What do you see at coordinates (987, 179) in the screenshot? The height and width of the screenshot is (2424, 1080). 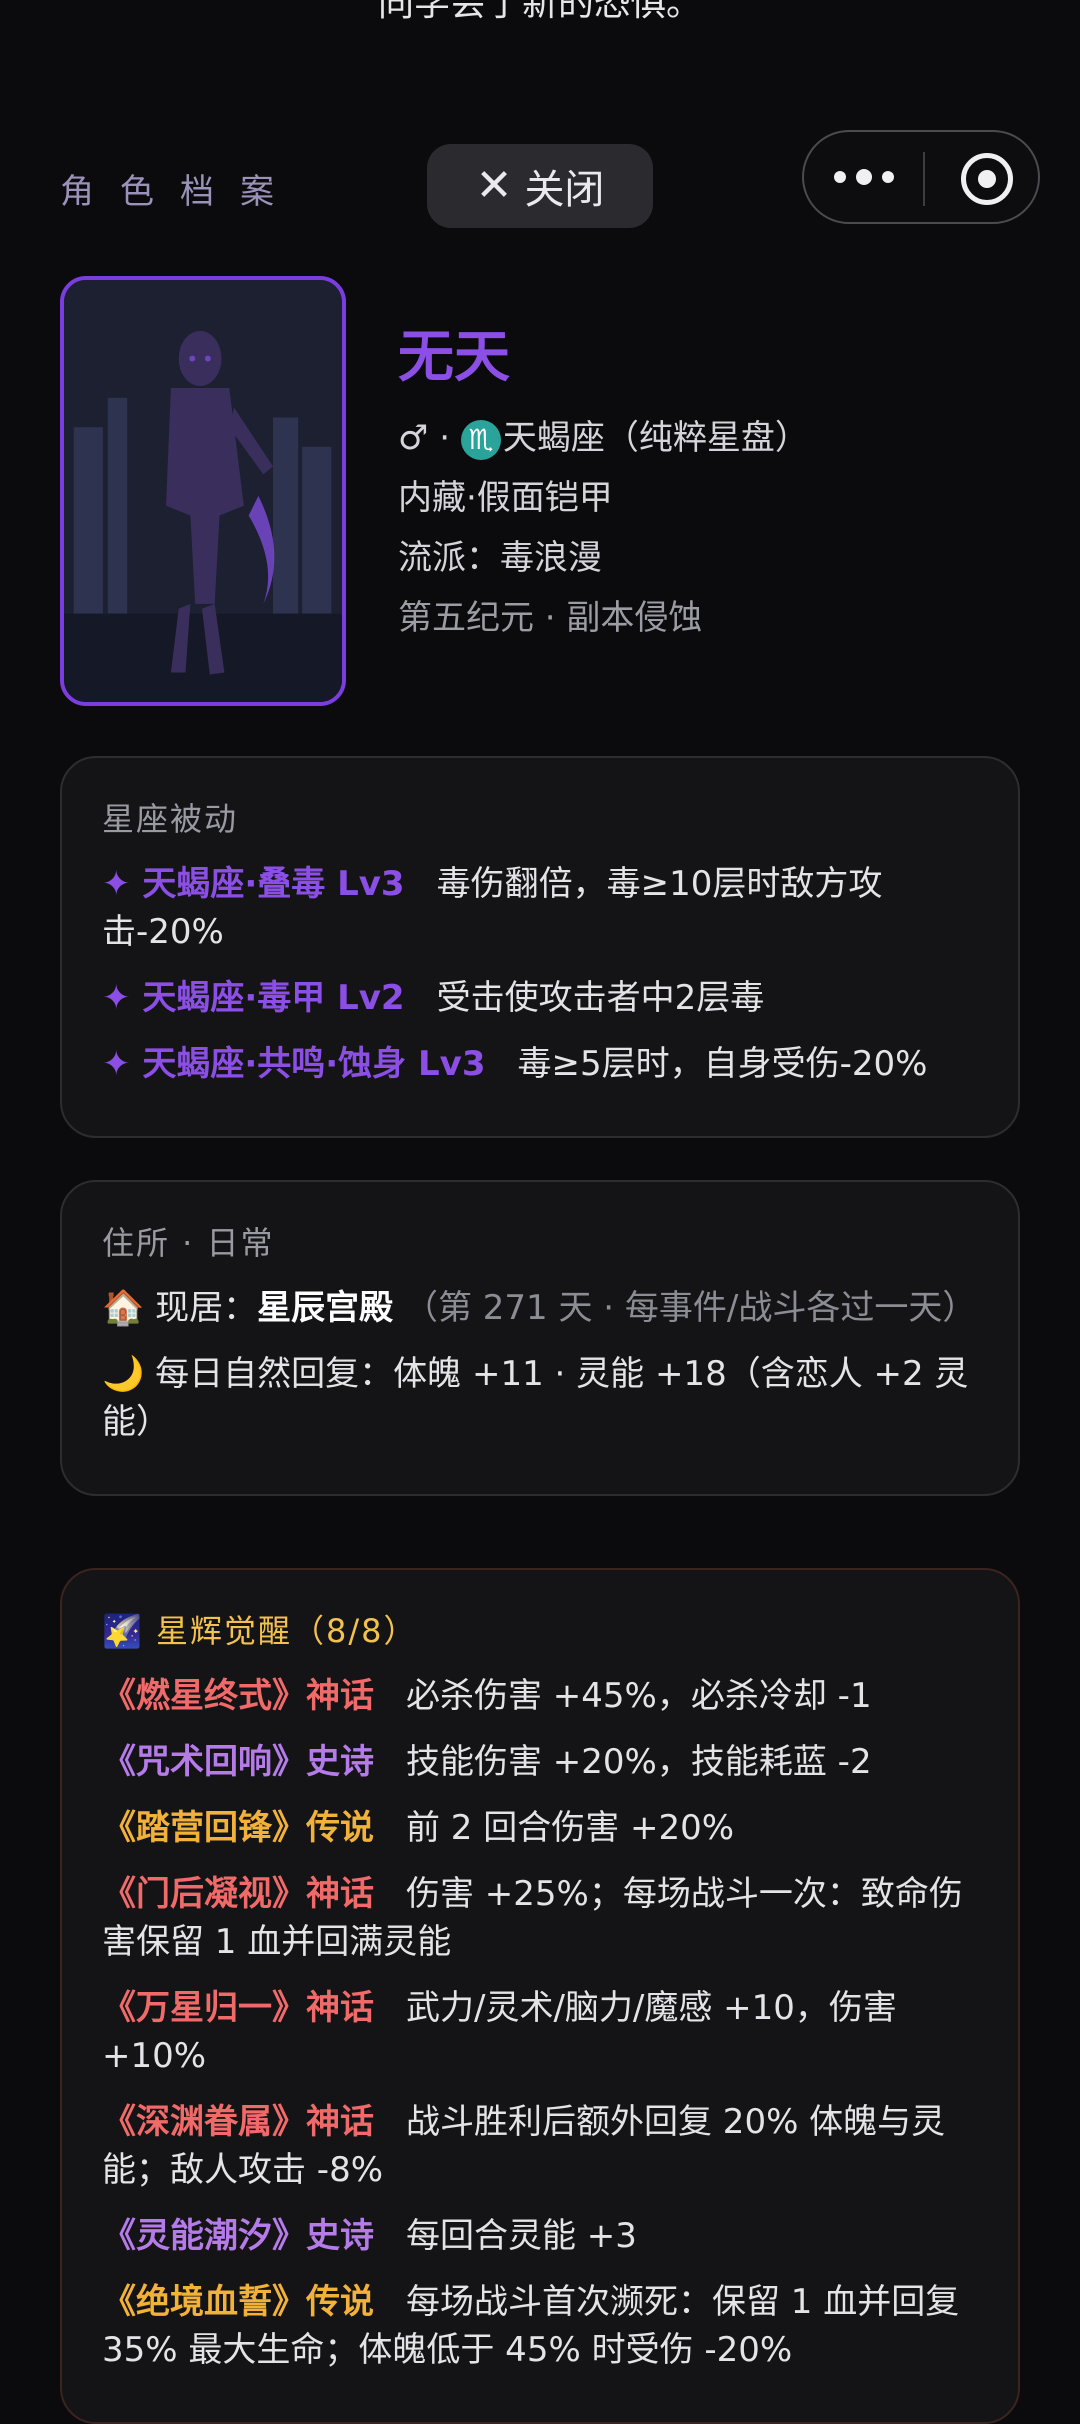 I see `target-icon` at bounding box center [987, 179].